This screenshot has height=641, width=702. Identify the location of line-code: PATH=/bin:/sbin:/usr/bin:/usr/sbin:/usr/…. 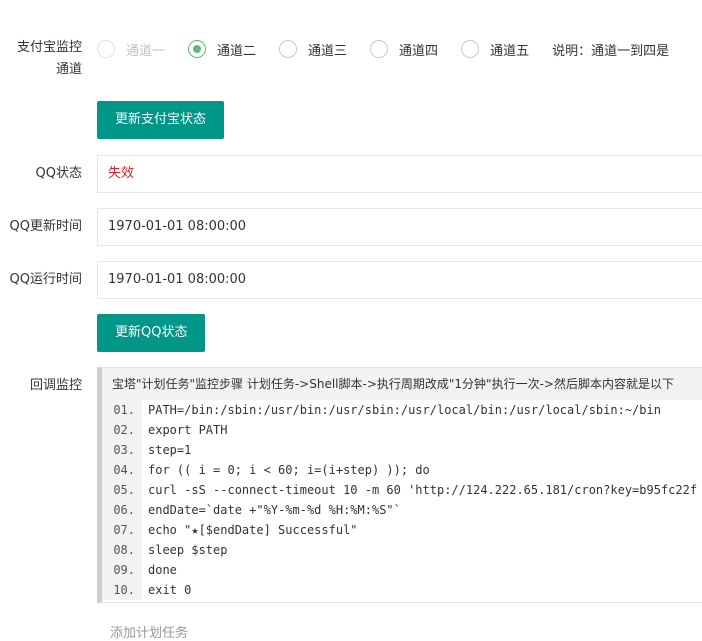
(404, 410).